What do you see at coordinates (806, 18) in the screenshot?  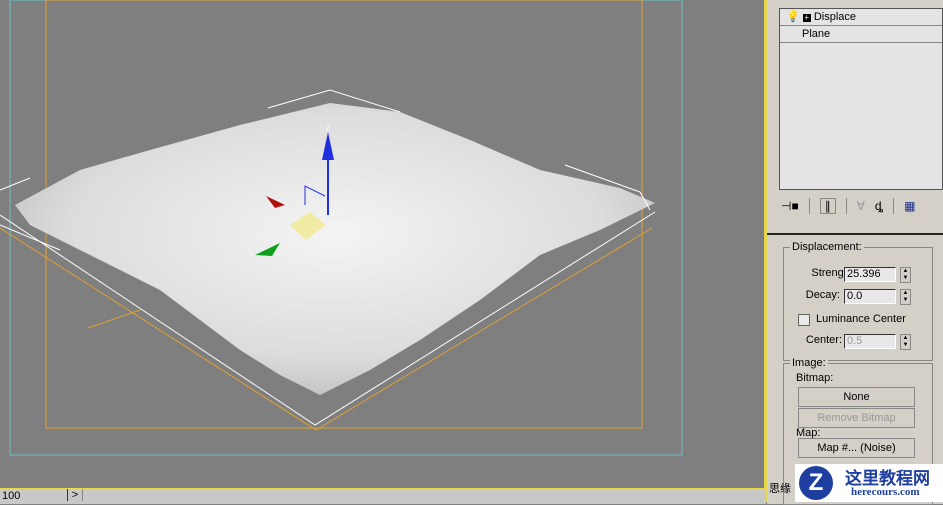 I see `plus-box-icon: +` at bounding box center [806, 18].